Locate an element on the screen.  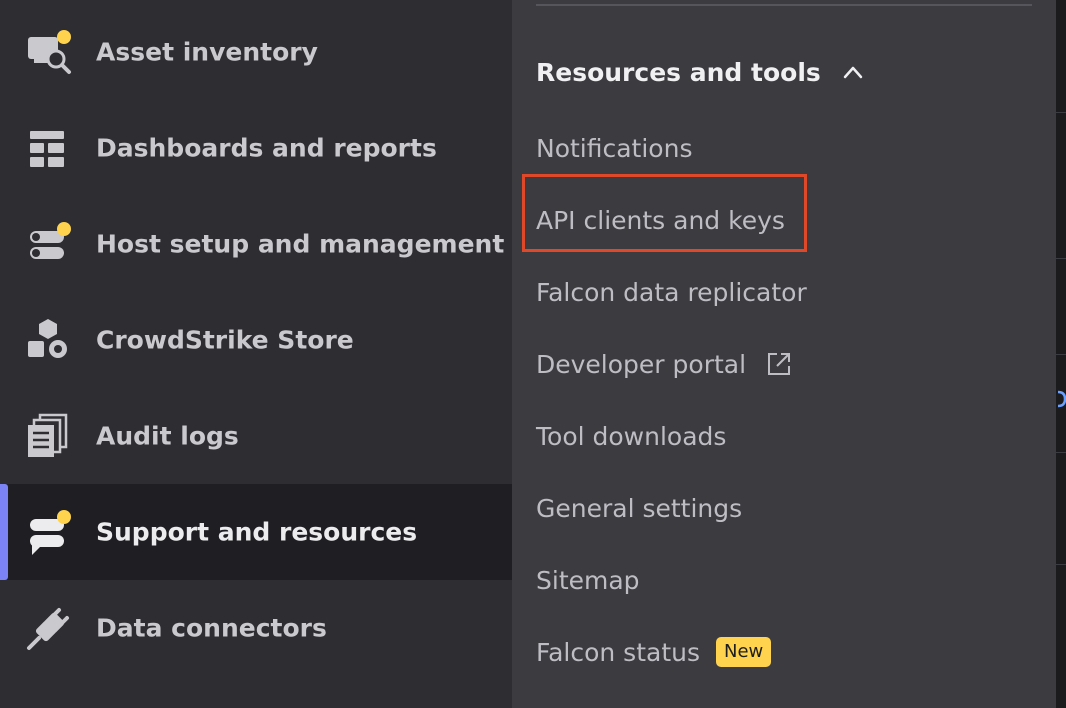
section-header-resources-tools: Resources and tools is located at coordinates (699, 72).